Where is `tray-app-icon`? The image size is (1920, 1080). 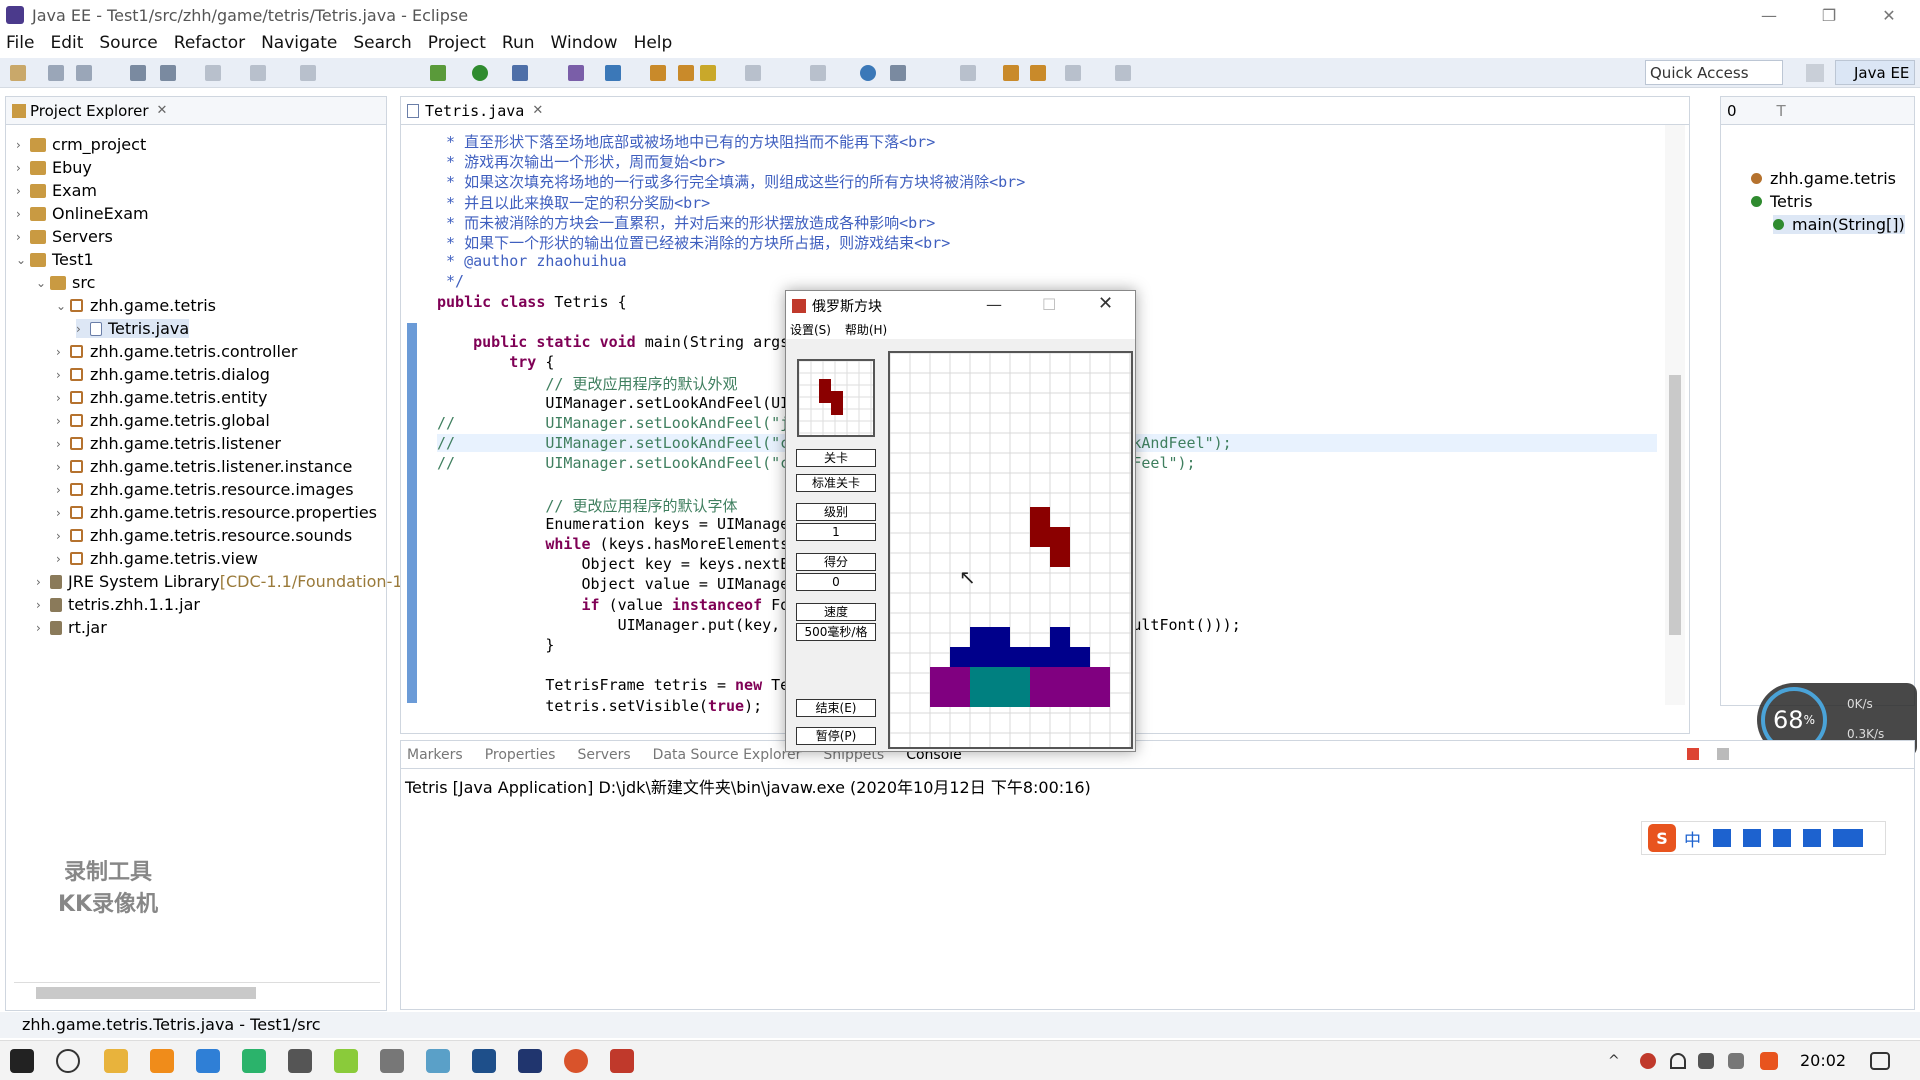
tray-app-icon is located at coordinates (1648, 1061).